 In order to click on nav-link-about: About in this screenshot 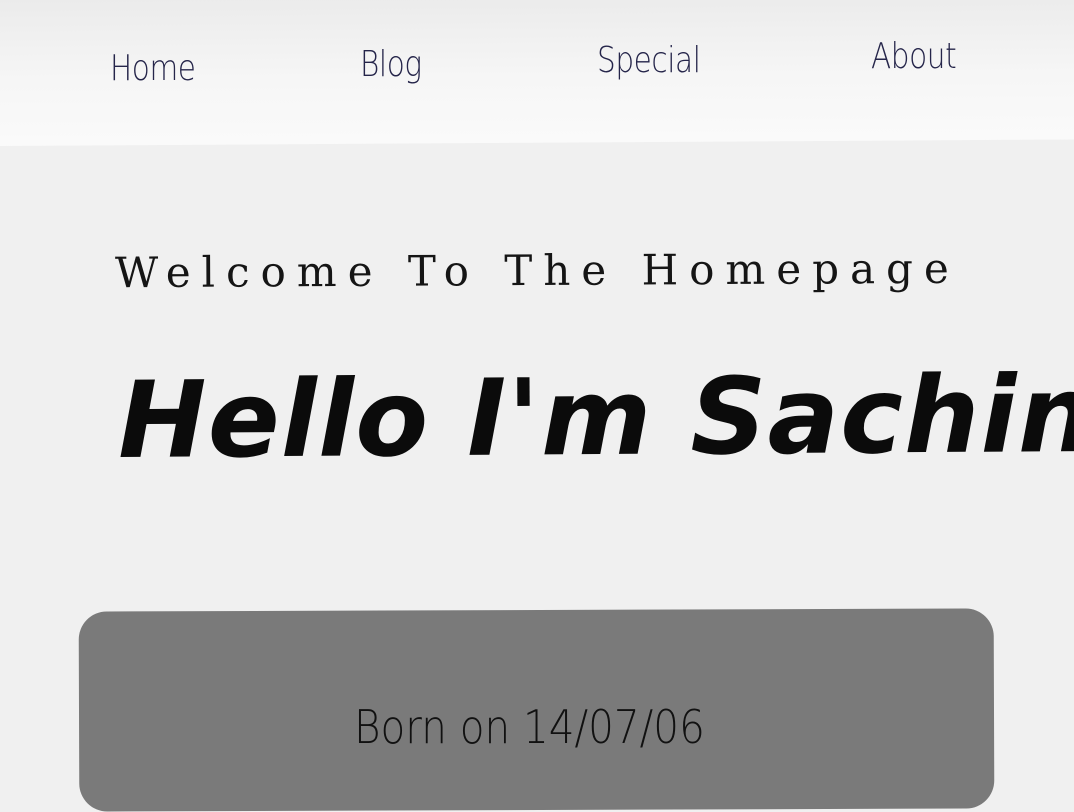, I will do `click(914, 56)`.